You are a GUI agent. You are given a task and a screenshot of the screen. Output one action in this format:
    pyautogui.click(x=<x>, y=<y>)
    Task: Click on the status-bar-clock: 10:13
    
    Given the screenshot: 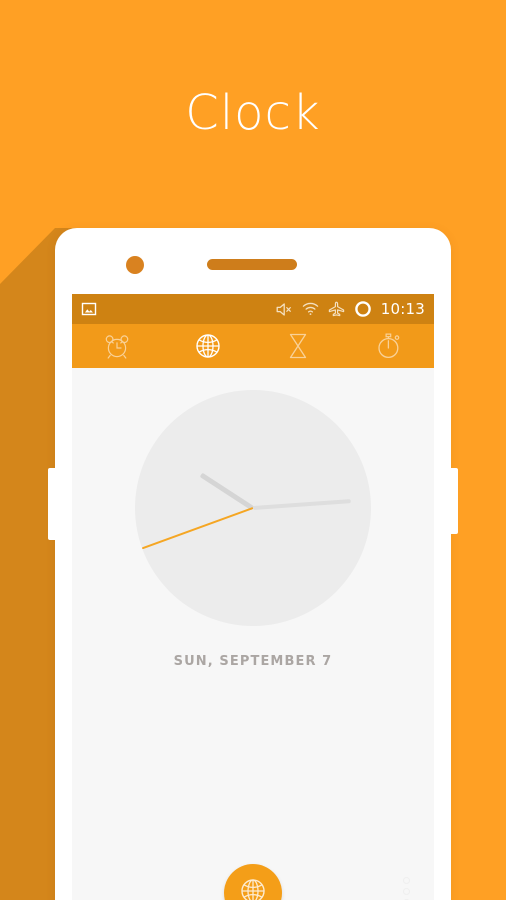 What is the action you would take?
    pyautogui.click(x=402, y=309)
    